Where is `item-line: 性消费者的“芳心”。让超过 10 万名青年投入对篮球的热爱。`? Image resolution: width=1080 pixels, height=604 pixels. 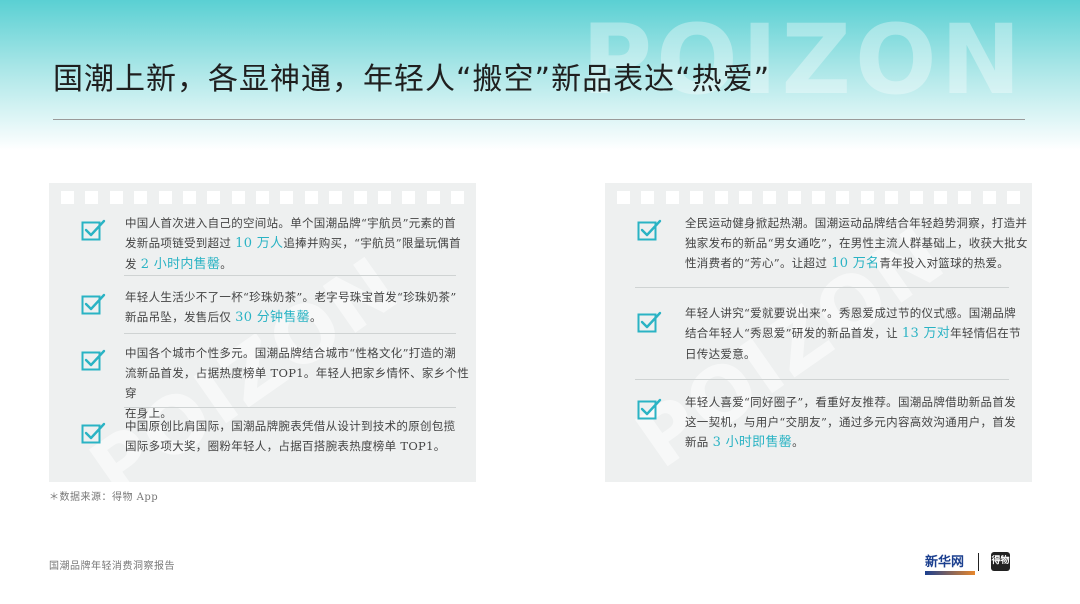
item-line: 性消费者的“芳心”。让超过 10 万名青年投入对篮球的热爱。 is located at coordinates (856, 263).